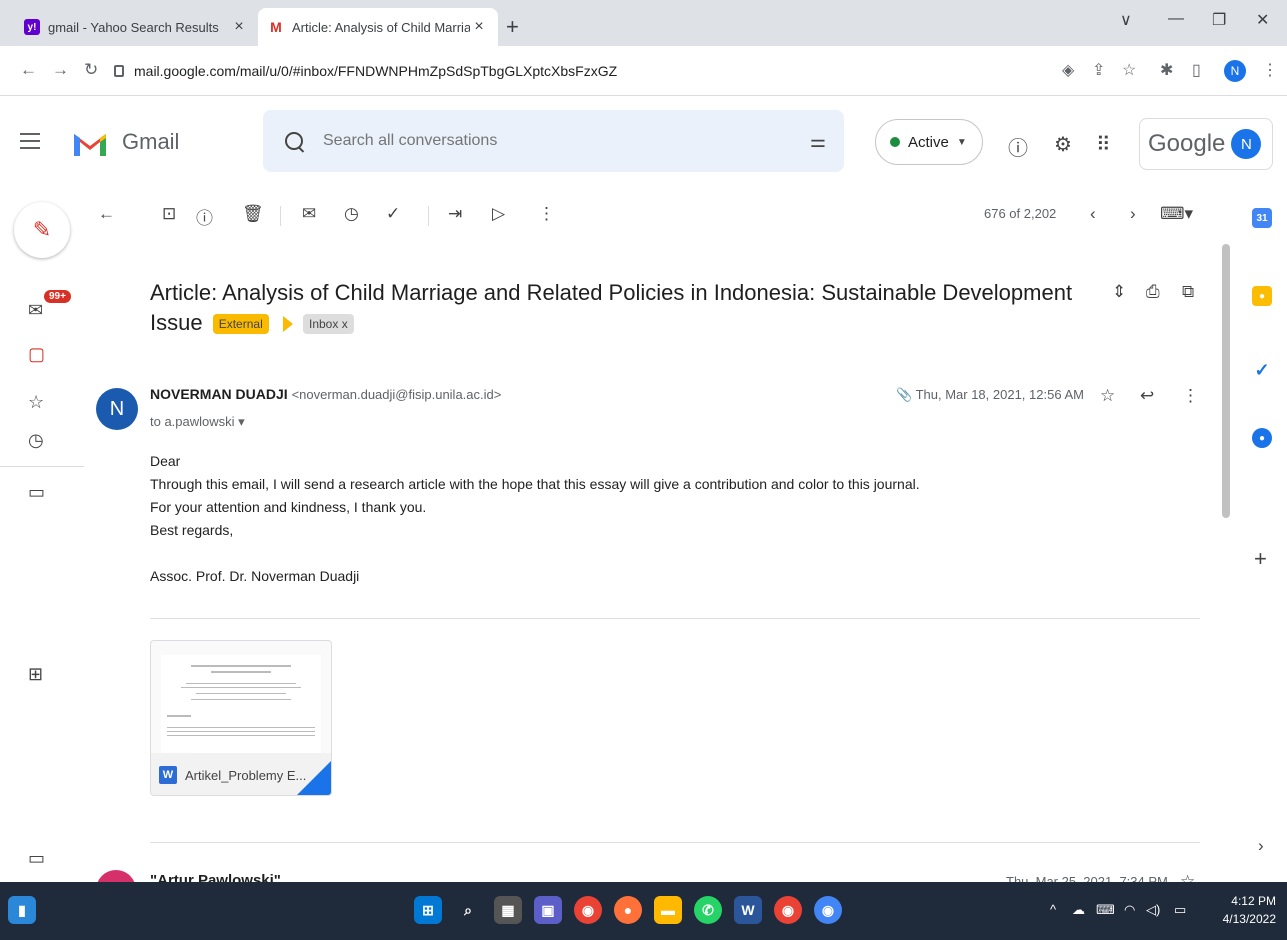 This screenshot has height=940, width=1287. What do you see at coordinates (929, 142) in the screenshot?
I see `status-selector: Active ▼` at bounding box center [929, 142].